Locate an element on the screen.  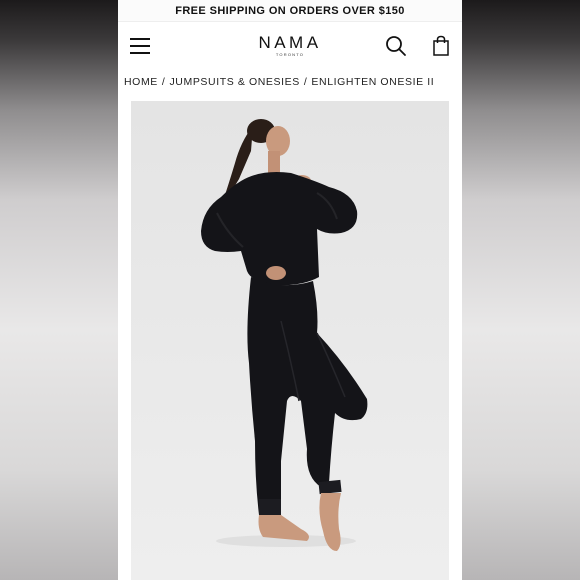
logo-wordmark: NAMA is located at coordinates (290, 42).